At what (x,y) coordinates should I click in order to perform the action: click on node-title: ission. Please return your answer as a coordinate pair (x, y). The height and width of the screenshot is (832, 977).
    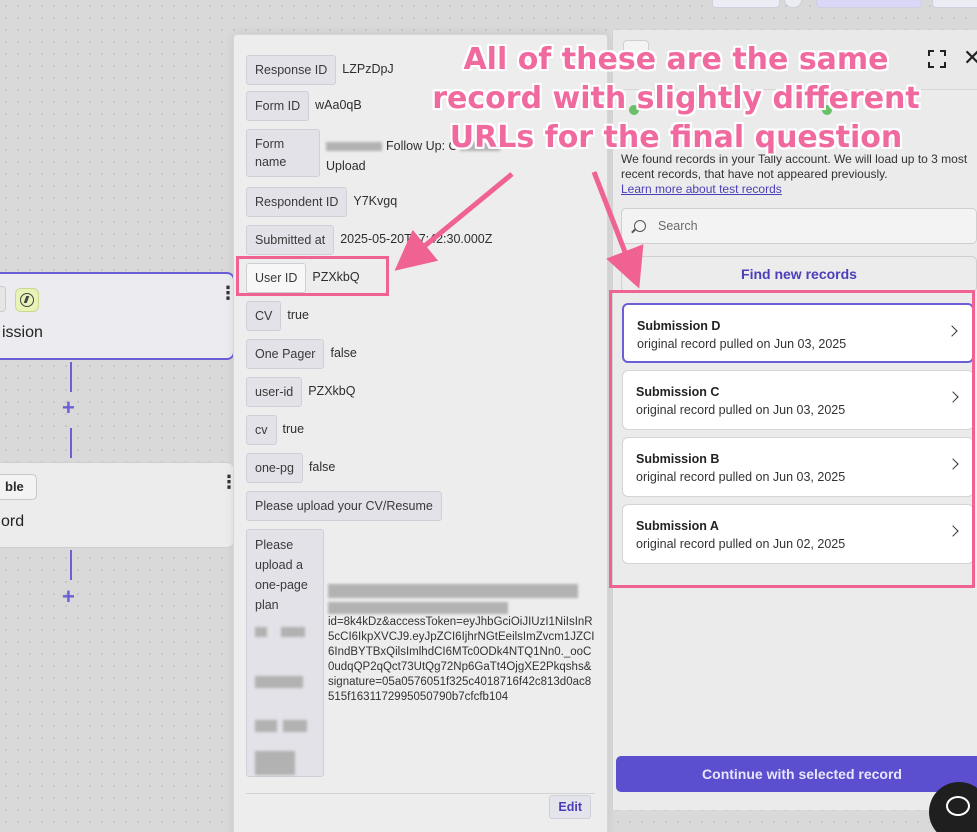
    Looking at the image, I should click on (22, 332).